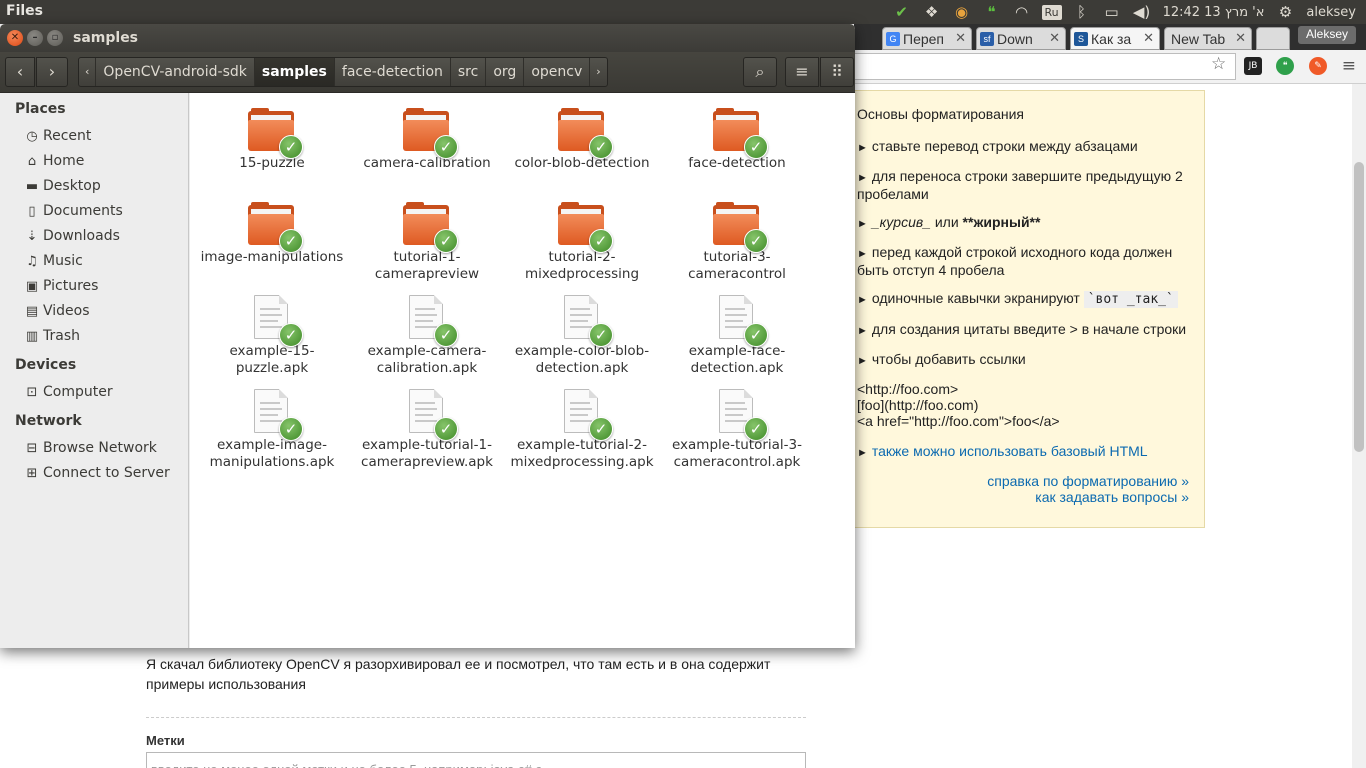 The width and height of the screenshot is (1366, 768). What do you see at coordinates (1285, 66) in the screenshot?
I see `hangouts-extension-icon: ❝` at bounding box center [1285, 66].